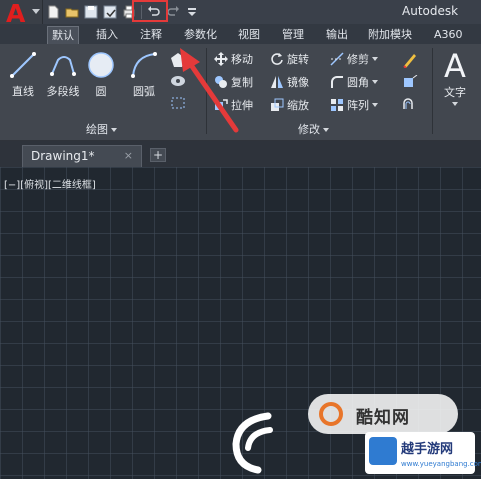 Image resolution: width=481 pixels, height=479 pixels. What do you see at coordinates (101, 129) in the screenshot?
I see `draw-group-label: 绘图` at bounding box center [101, 129].